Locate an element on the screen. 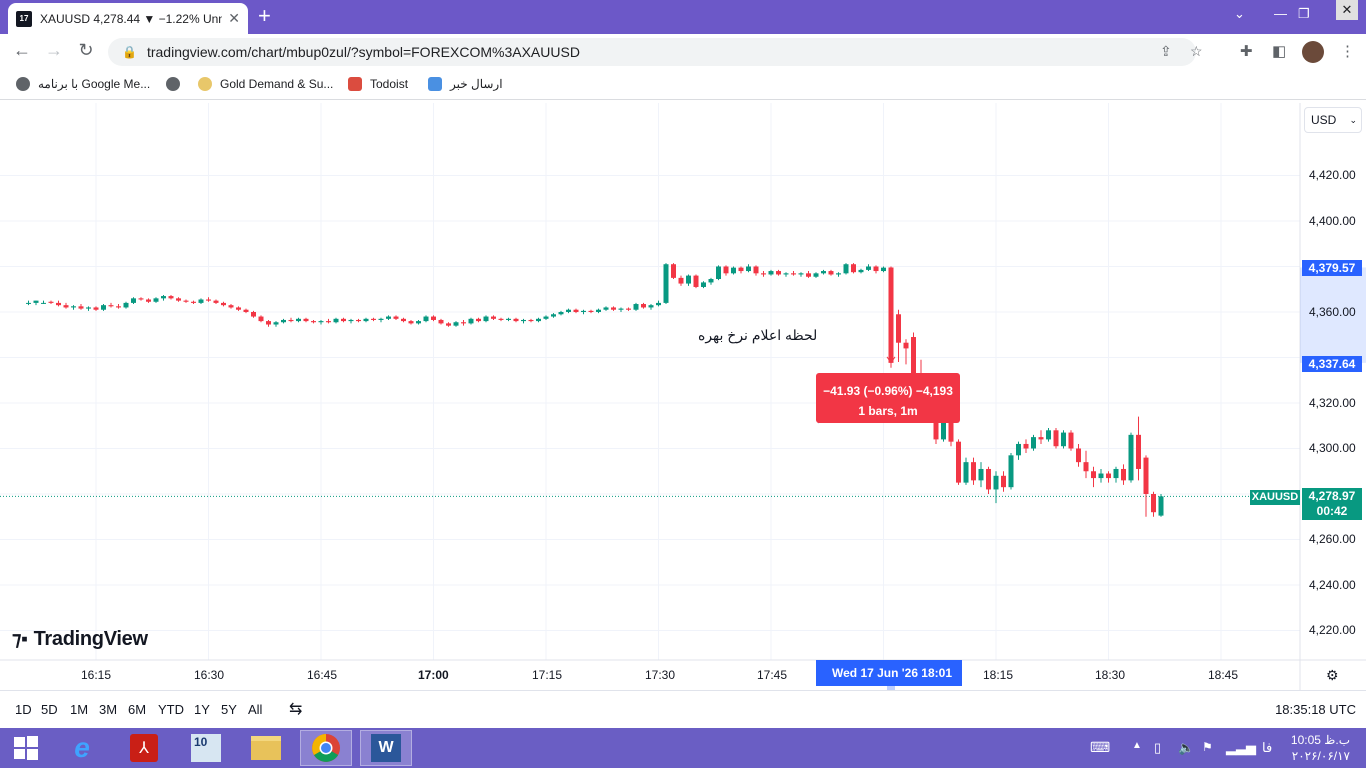 The width and height of the screenshot is (1366, 768). acrobat-icon: ⅄ is located at coordinates (144, 748).